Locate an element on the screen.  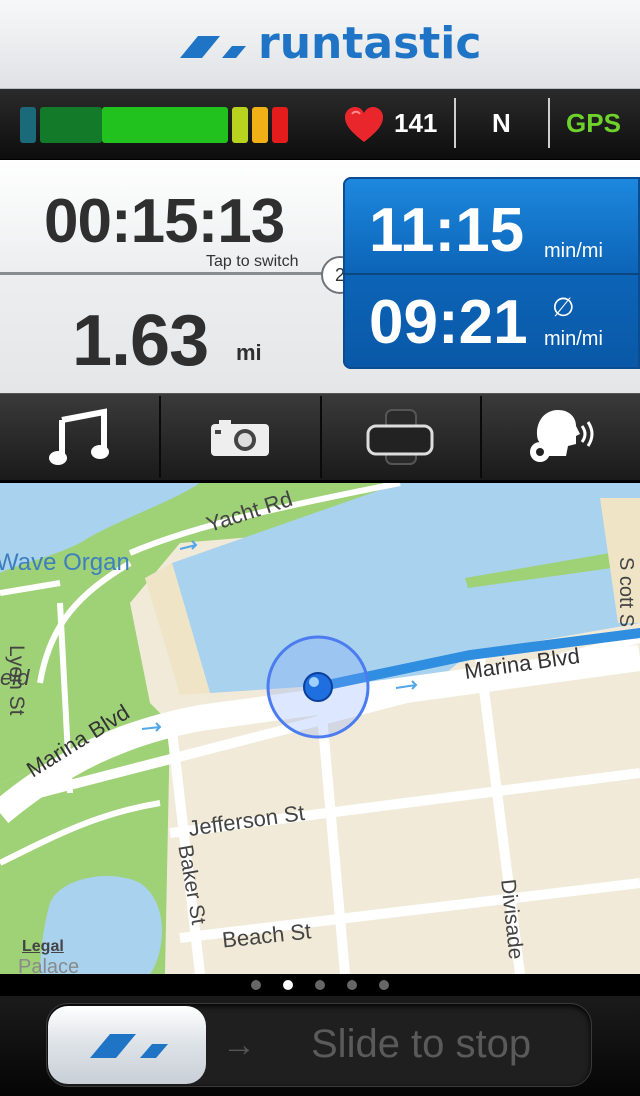
current-pace-unit: min/mi is located at coordinates (573, 251).